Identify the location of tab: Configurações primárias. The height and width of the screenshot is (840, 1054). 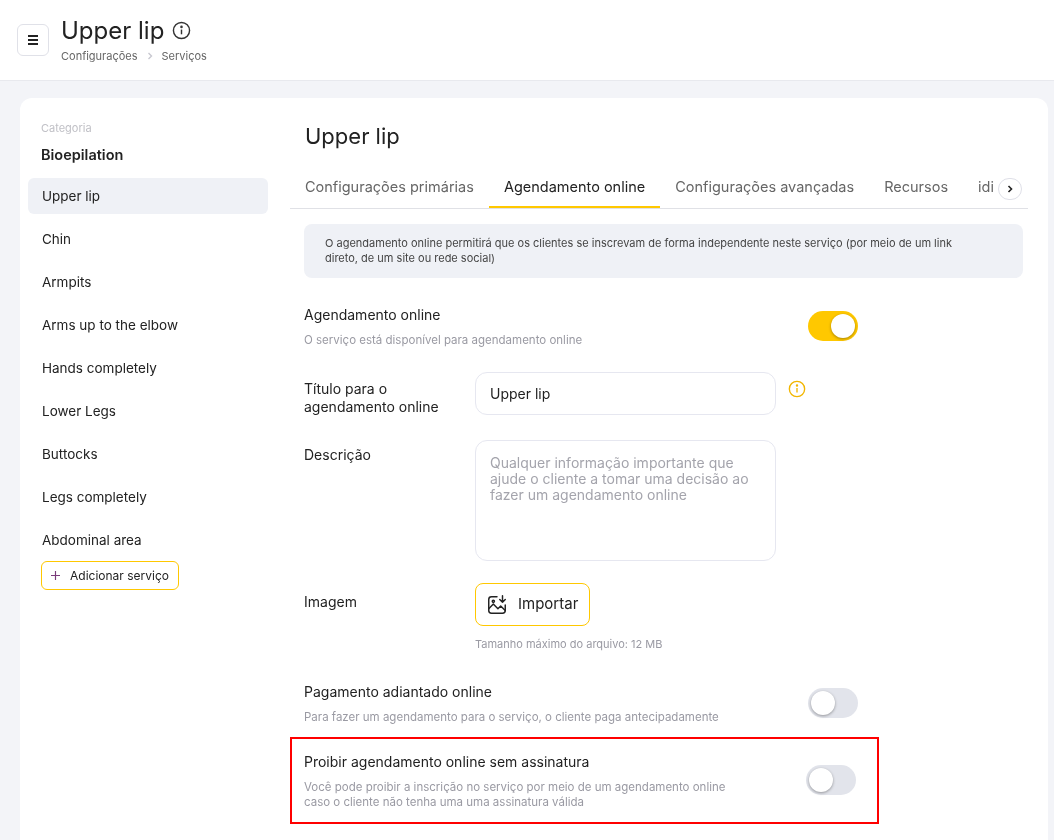
(389, 188).